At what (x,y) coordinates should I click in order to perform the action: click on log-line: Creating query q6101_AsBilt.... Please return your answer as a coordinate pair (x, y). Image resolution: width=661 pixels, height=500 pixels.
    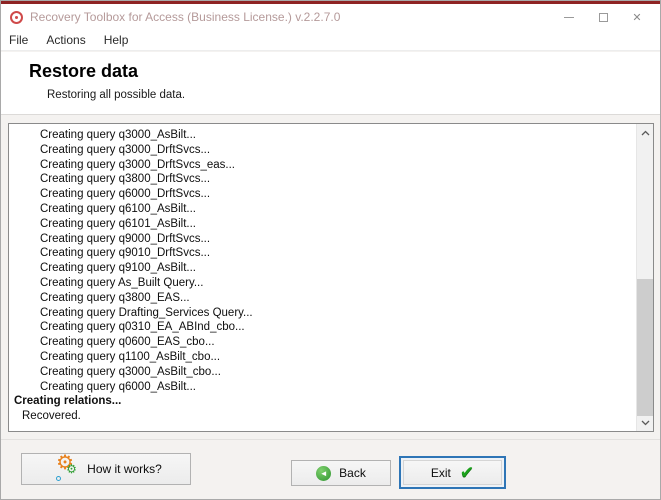
    Looking at the image, I should click on (118, 223).